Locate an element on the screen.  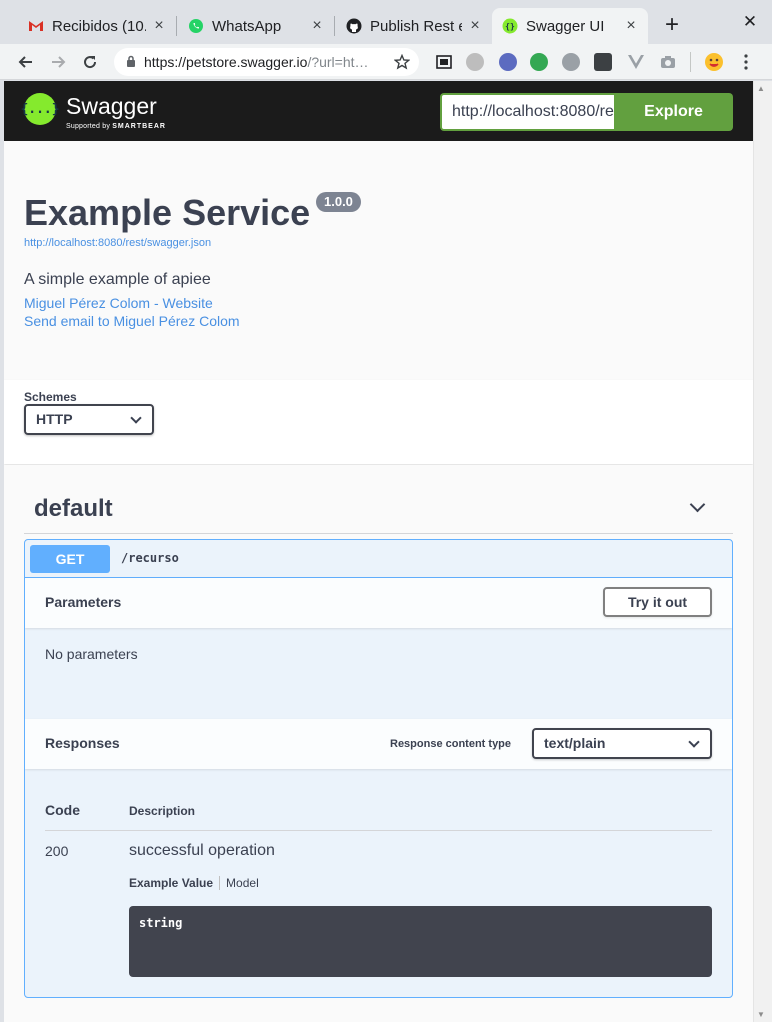
smartbear-text: SMARTBEAR is located at coordinates (139, 126).